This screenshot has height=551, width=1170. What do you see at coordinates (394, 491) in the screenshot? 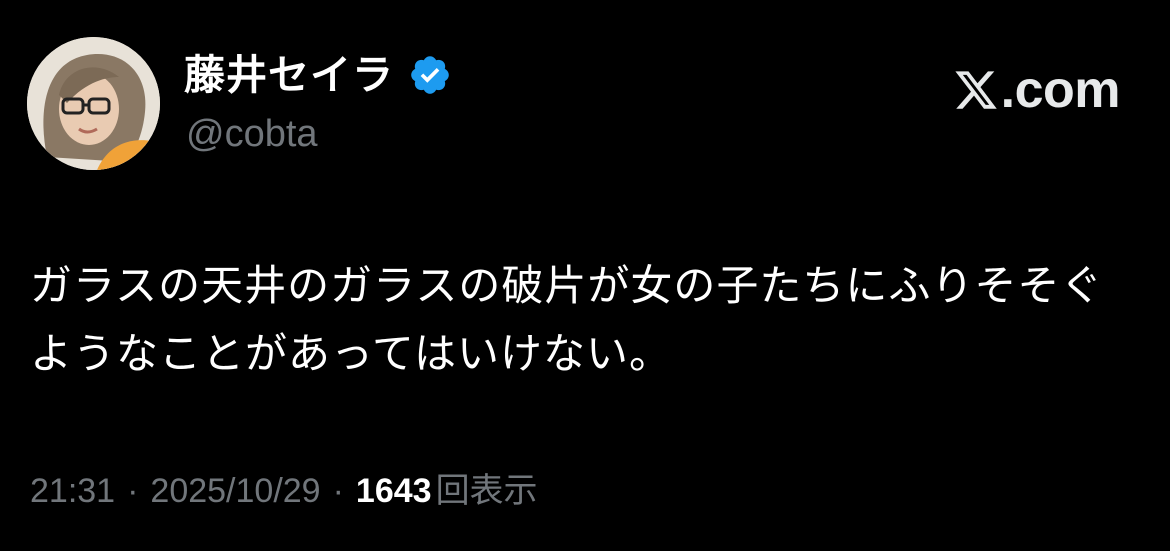
I see `views-count: 1643` at bounding box center [394, 491].